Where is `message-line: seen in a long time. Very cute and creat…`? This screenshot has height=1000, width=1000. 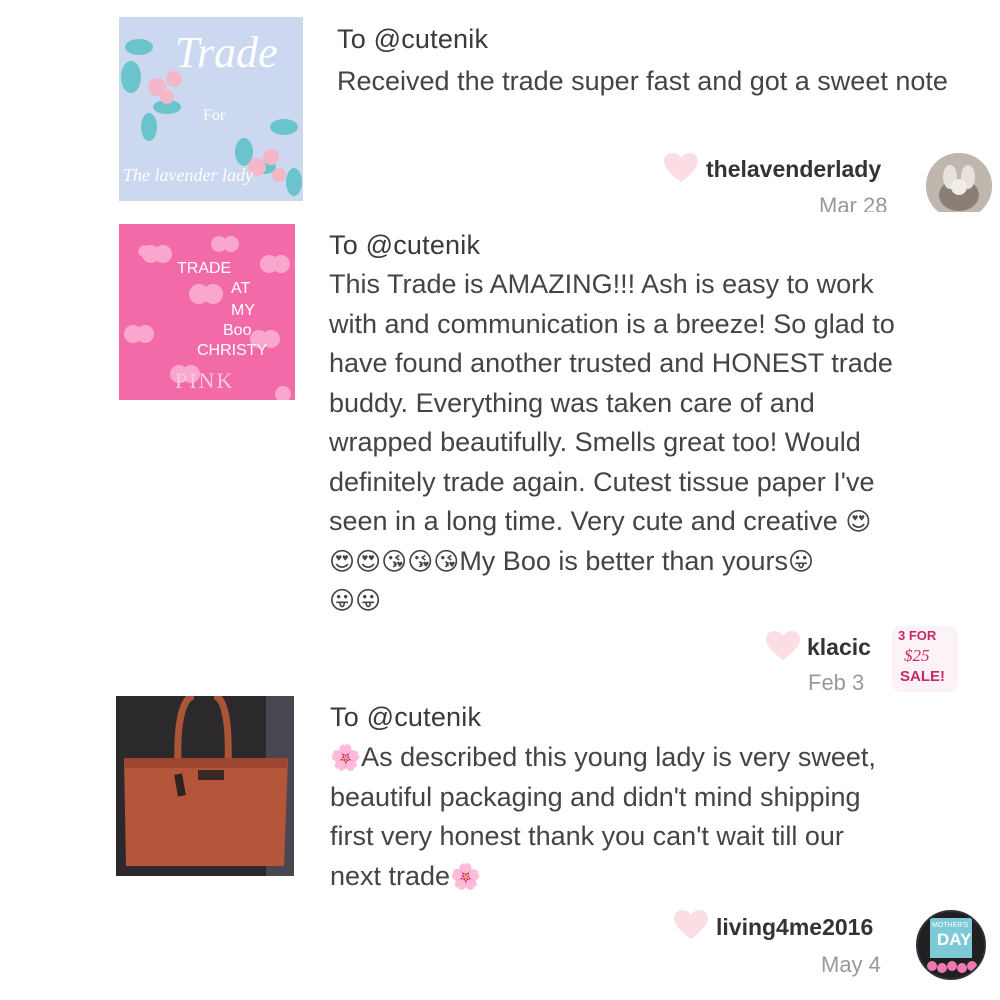
message-line: seen in a long time. Very cute and creat… is located at coordinates (659, 522).